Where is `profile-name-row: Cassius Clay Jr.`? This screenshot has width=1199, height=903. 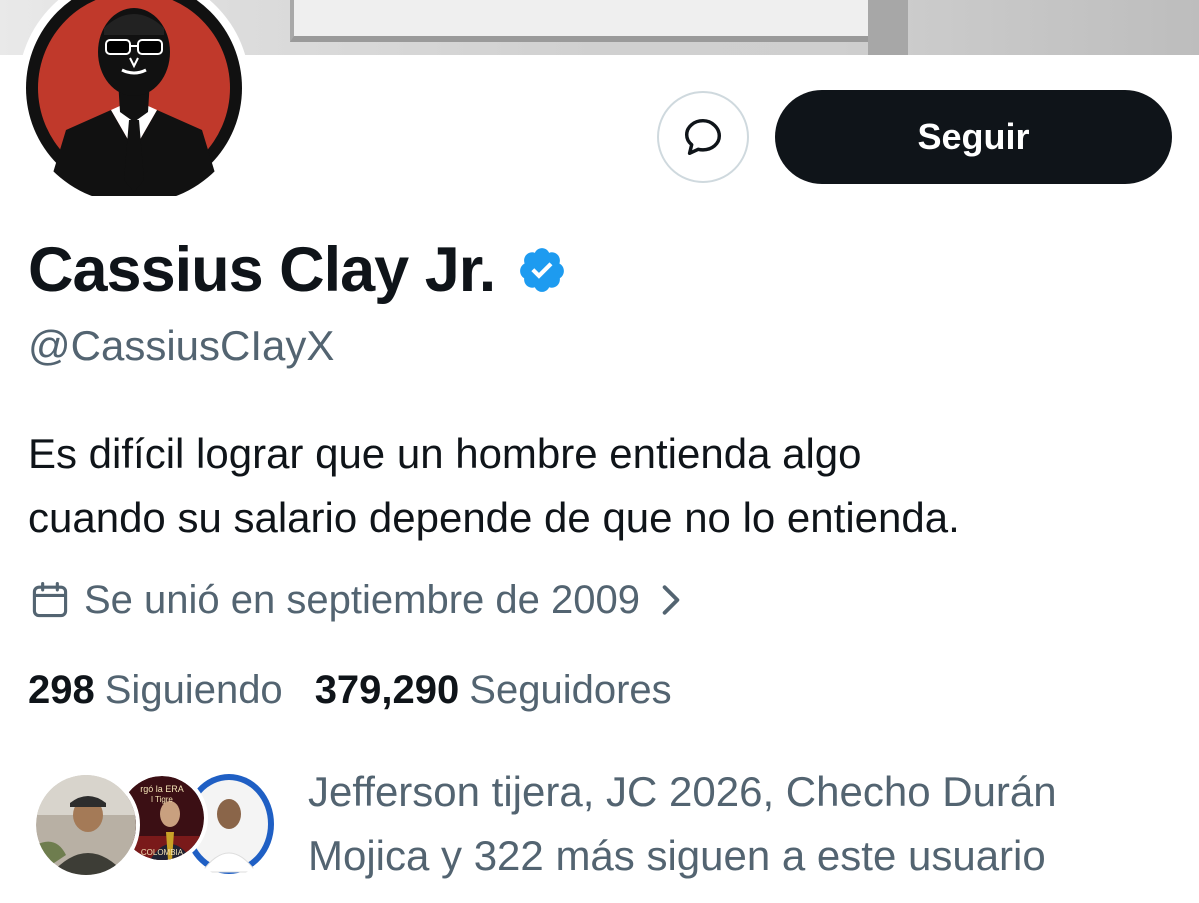 profile-name-row: Cassius Clay Jr. is located at coordinates (297, 270).